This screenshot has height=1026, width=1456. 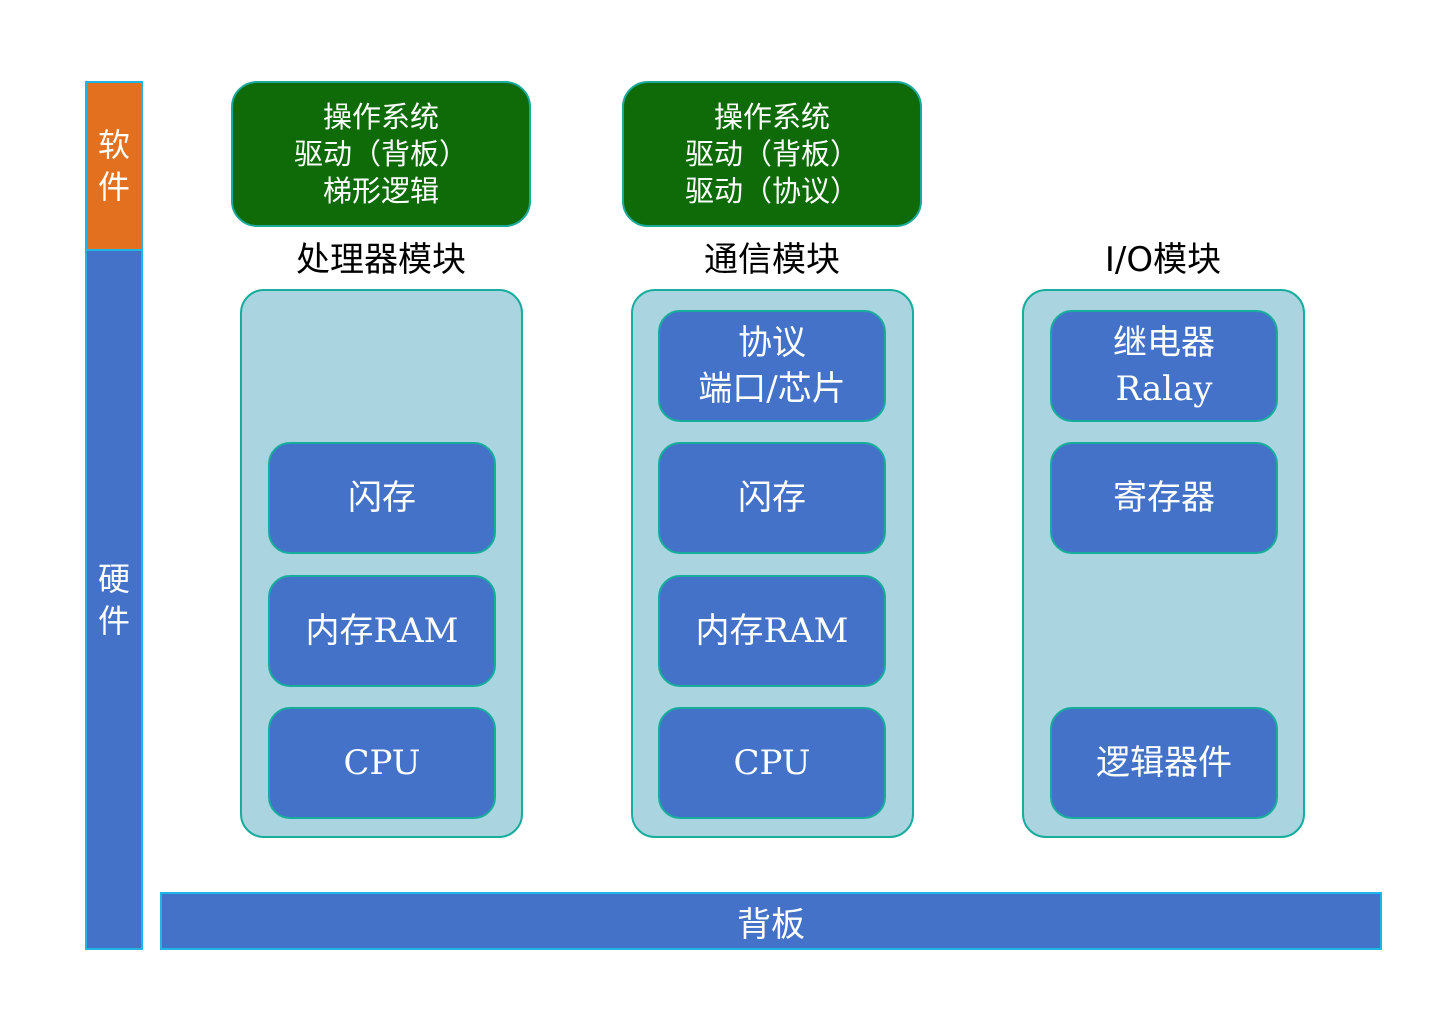 What do you see at coordinates (1164, 389) in the screenshot?
I see `chip-label: Ralay` at bounding box center [1164, 389].